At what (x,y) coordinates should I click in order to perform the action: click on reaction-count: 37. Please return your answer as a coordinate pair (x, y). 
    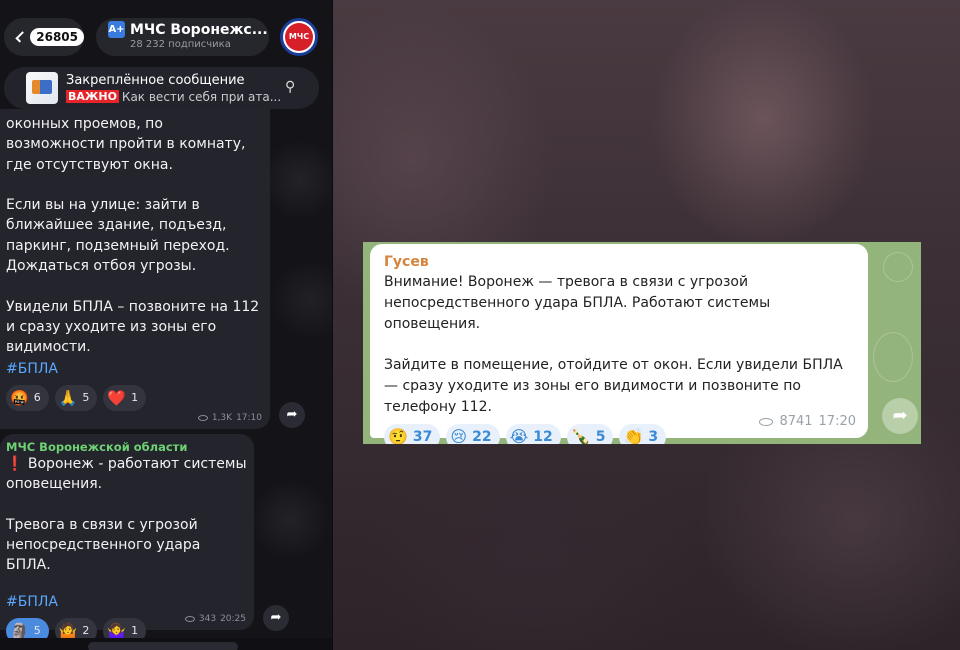
    Looking at the image, I should click on (422, 436).